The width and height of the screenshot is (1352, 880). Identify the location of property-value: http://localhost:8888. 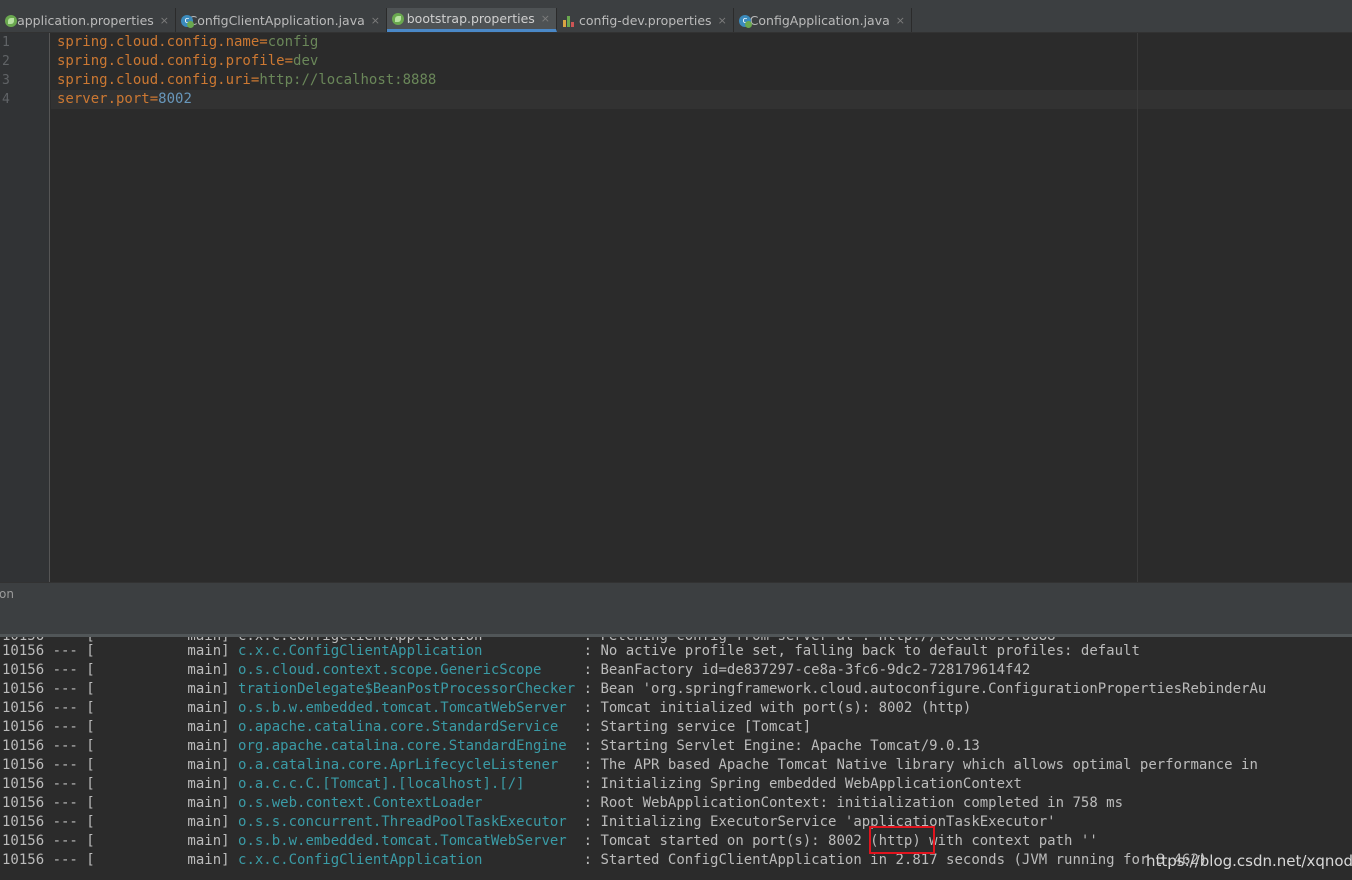
(348, 80).